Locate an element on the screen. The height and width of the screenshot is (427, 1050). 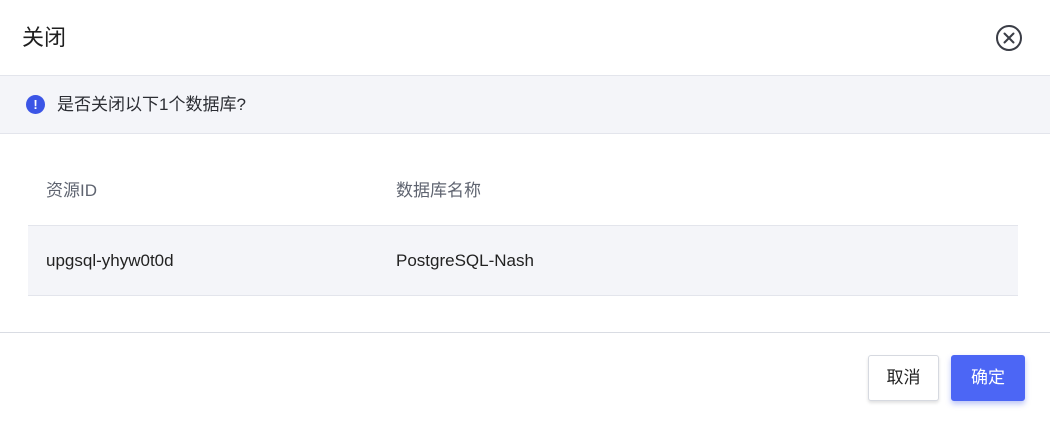
close-icon is located at coordinates (1009, 38).